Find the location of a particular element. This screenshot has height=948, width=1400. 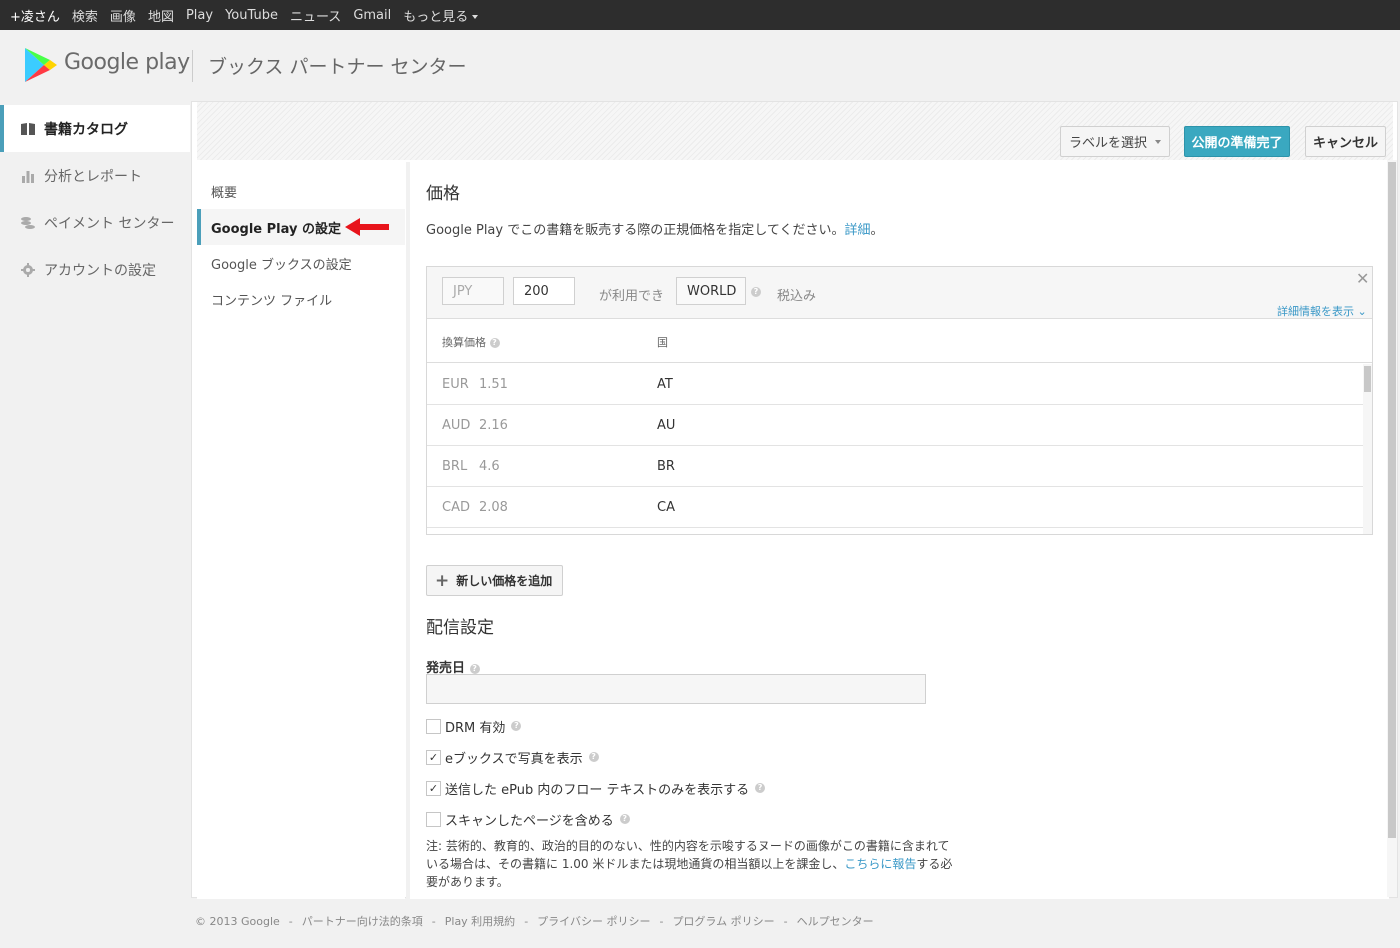

footer-copyright: © 2013 Google is located at coordinates (237, 921).